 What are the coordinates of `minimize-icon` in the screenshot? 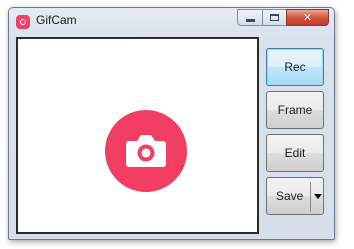 It's located at (250, 20).